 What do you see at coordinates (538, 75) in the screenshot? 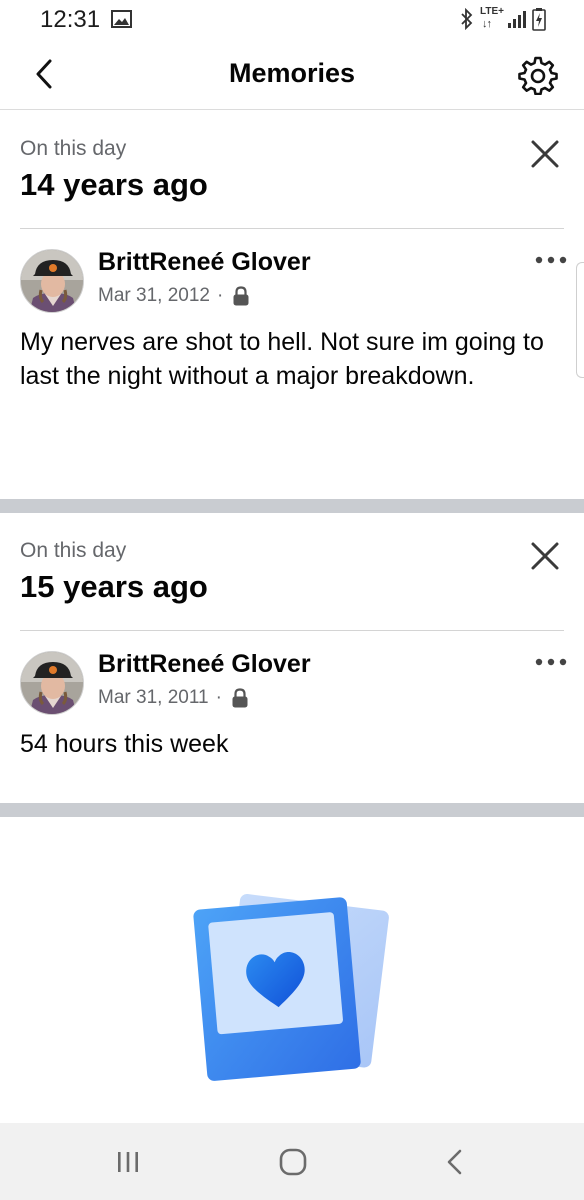
I see `gear-icon` at bounding box center [538, 75].